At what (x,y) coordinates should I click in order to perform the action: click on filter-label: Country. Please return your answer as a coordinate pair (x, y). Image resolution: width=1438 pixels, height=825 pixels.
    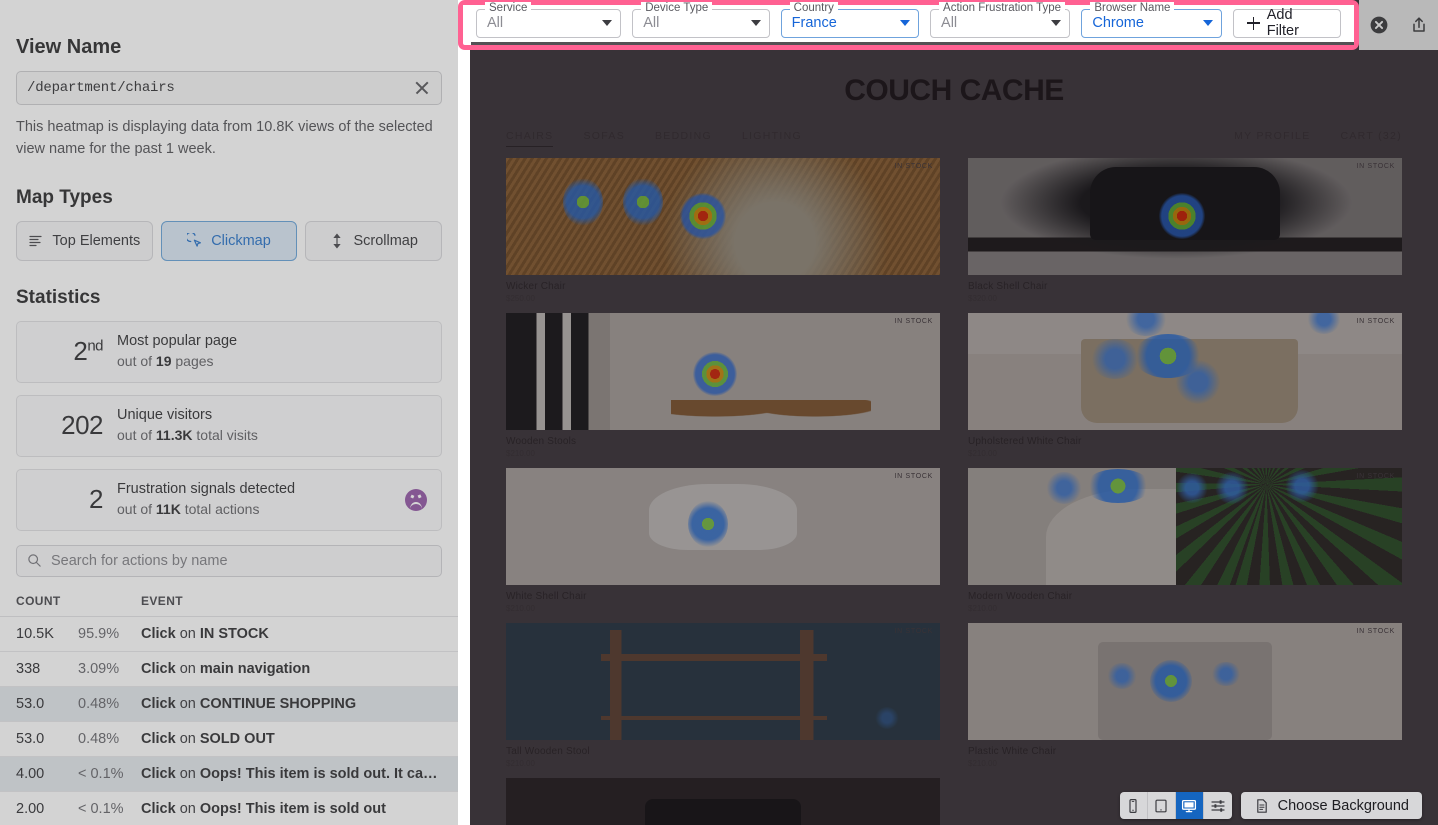
    Looking at the image, I should click on (813, 7).